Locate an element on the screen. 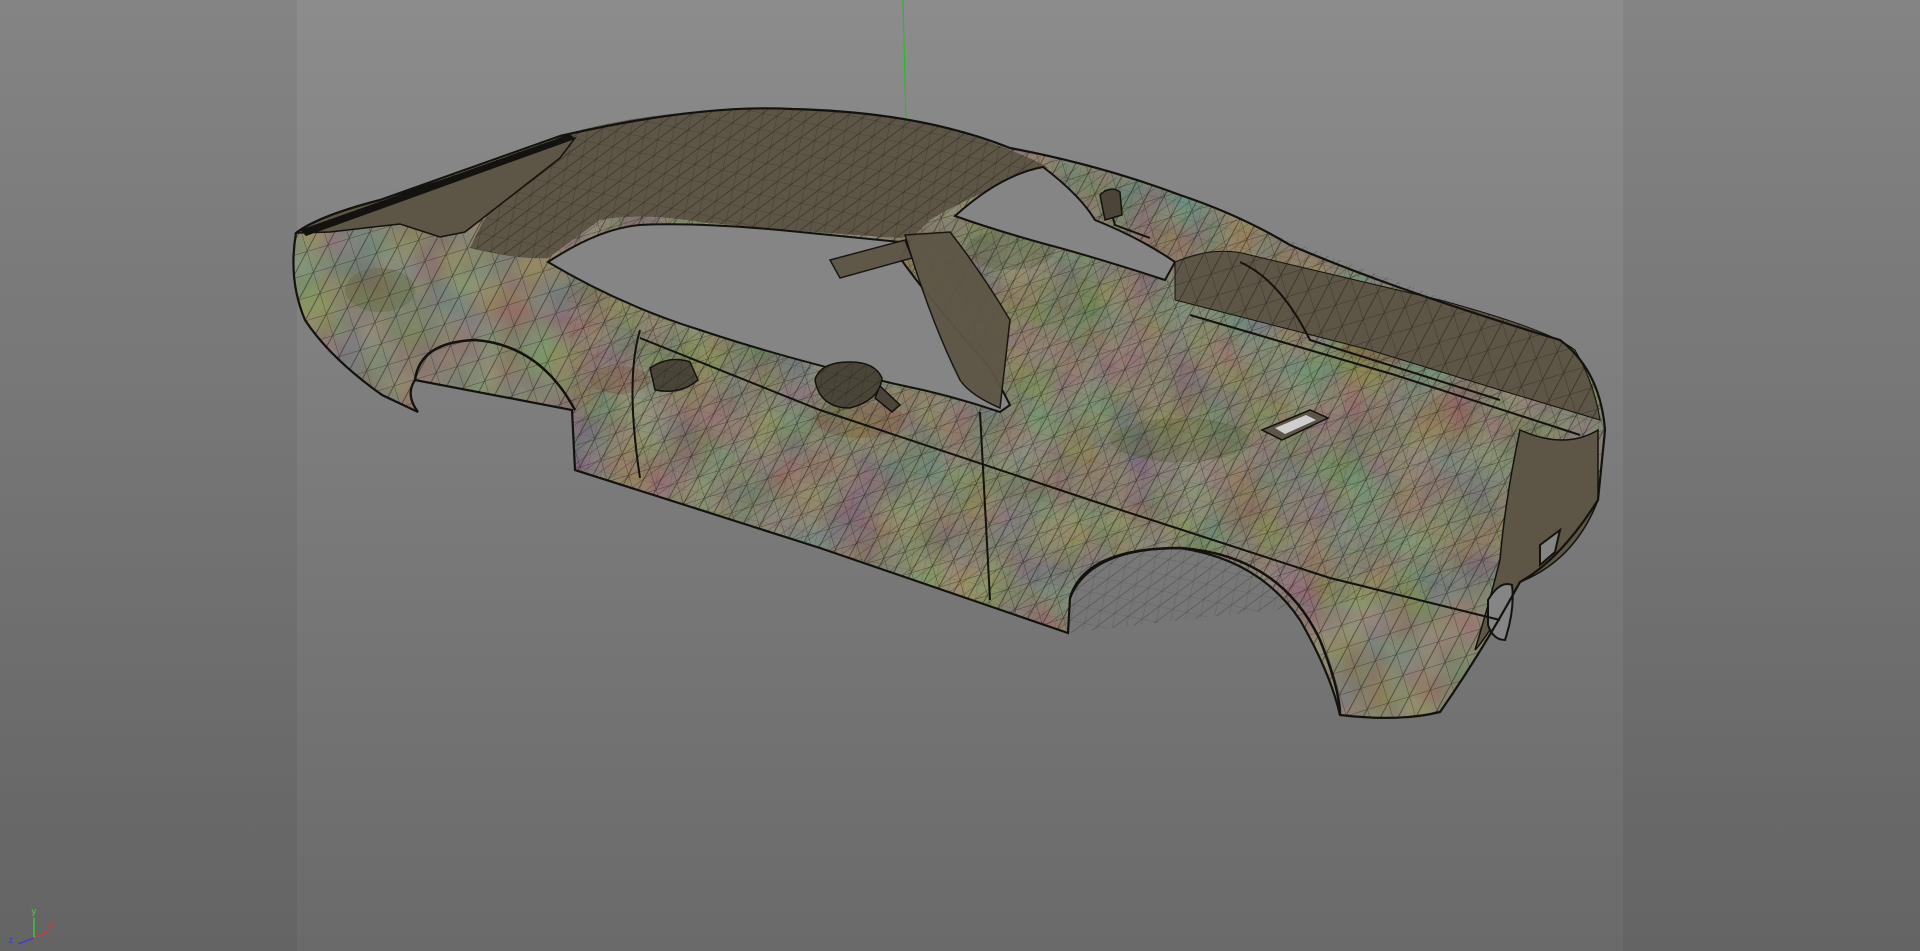  axis-z-label: z is located at coordinates (11, 941).